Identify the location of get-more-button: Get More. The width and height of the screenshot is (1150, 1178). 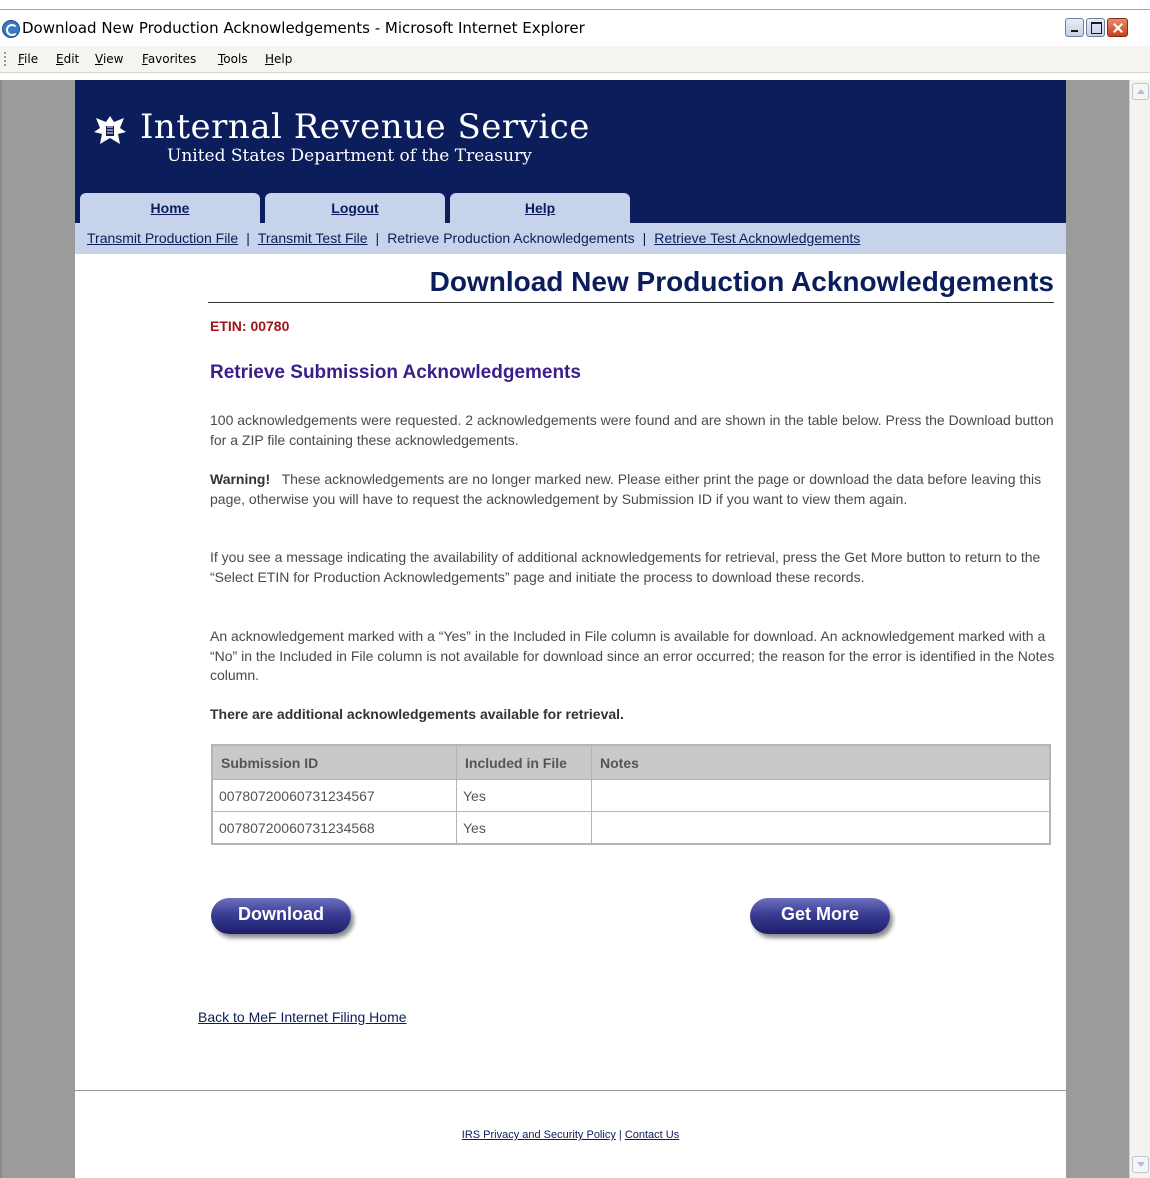
(820, 916).